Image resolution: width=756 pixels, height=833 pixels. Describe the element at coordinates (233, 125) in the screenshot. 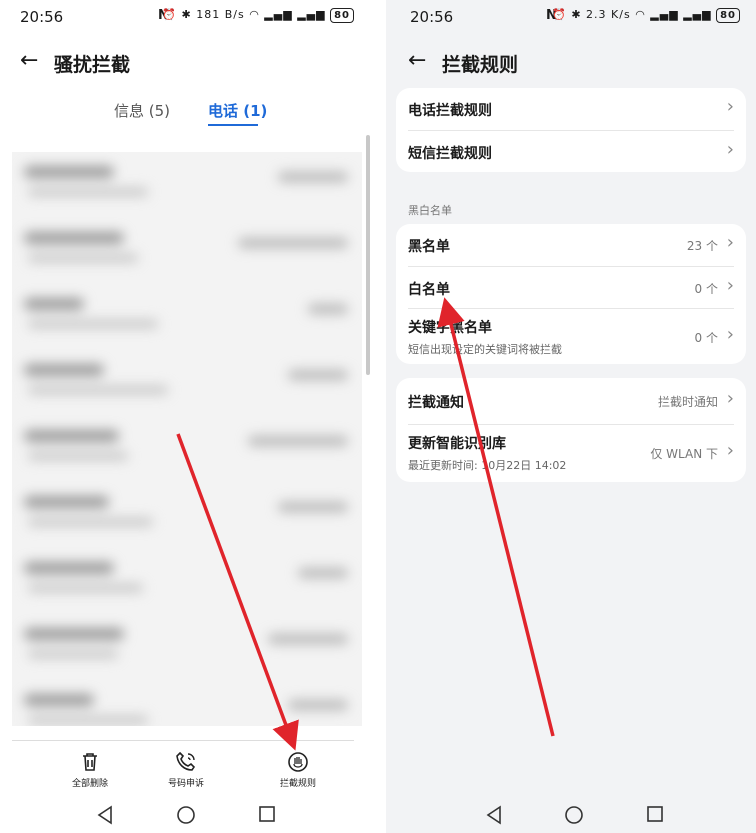

I see `tab-indicator` at that location.